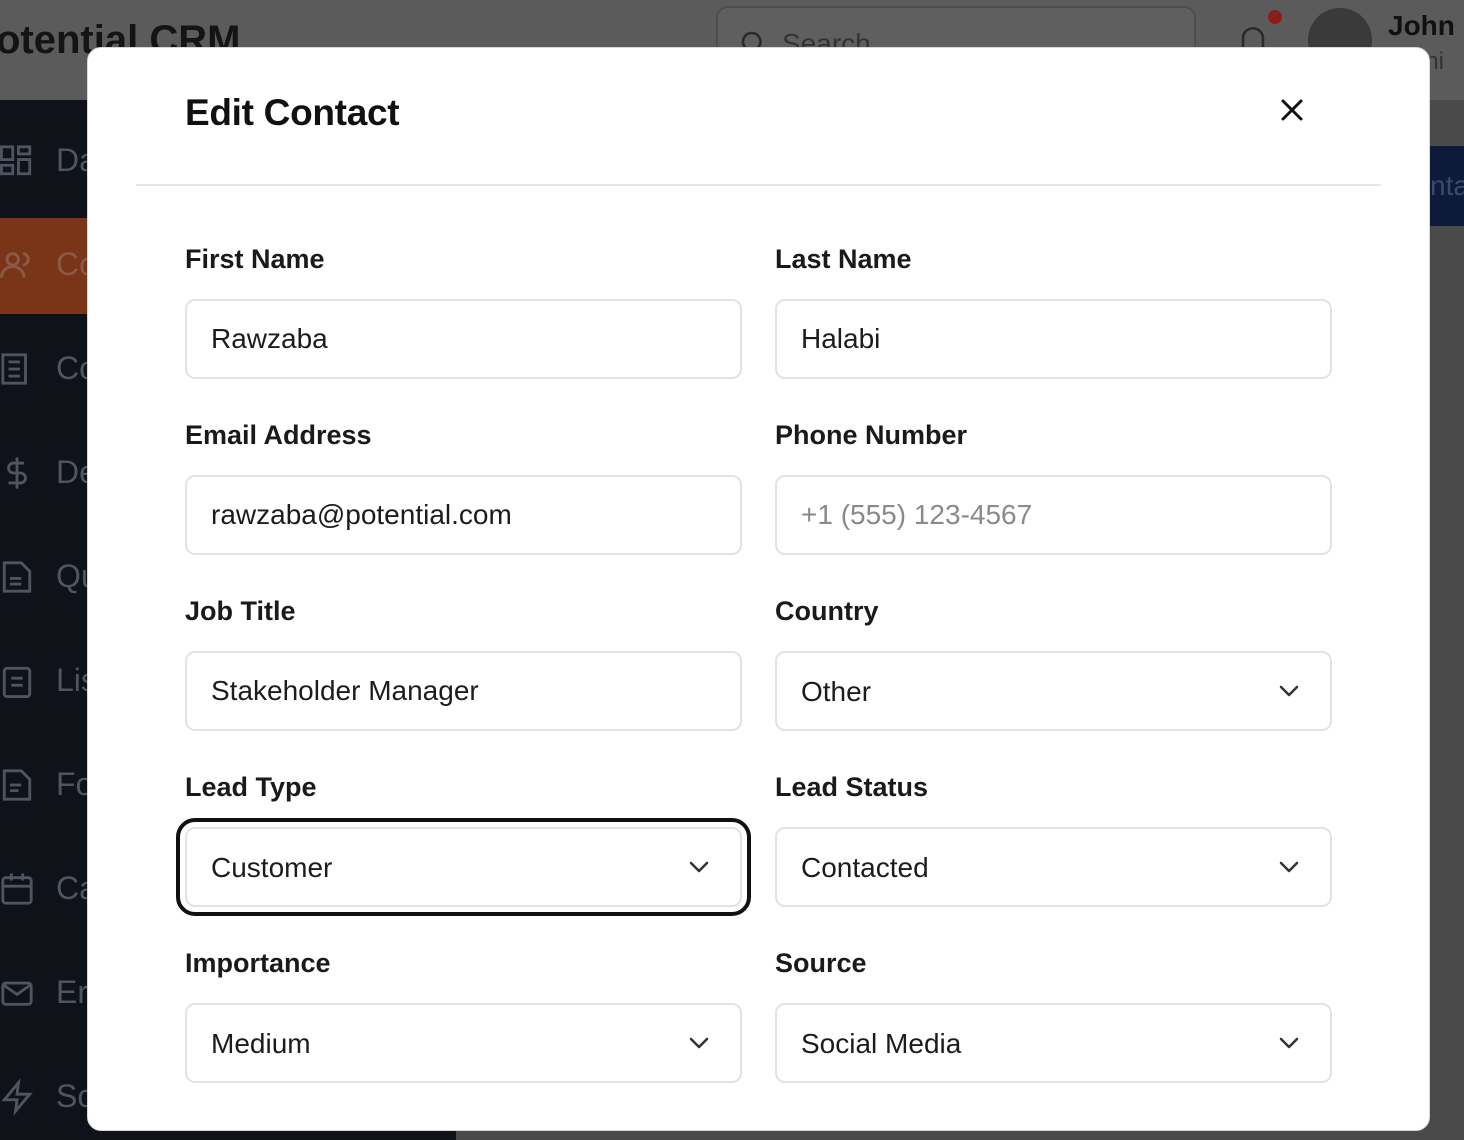 This screenshot has width=1464, height=1140. I want to click on first-name-input, so click(463, 339).